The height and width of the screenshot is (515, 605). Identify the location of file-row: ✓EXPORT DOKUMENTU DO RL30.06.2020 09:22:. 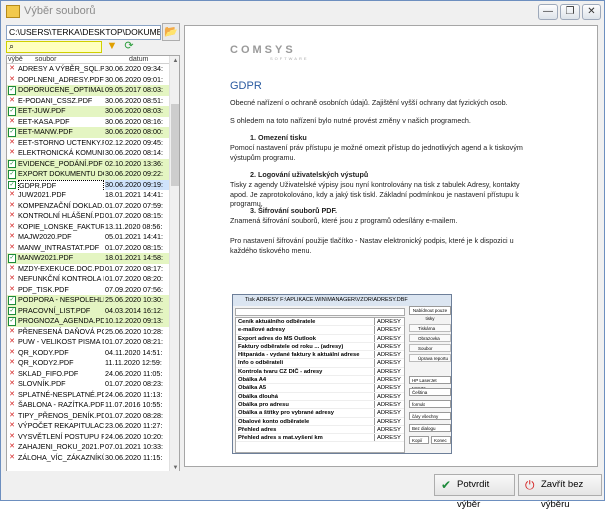
(88, 174).